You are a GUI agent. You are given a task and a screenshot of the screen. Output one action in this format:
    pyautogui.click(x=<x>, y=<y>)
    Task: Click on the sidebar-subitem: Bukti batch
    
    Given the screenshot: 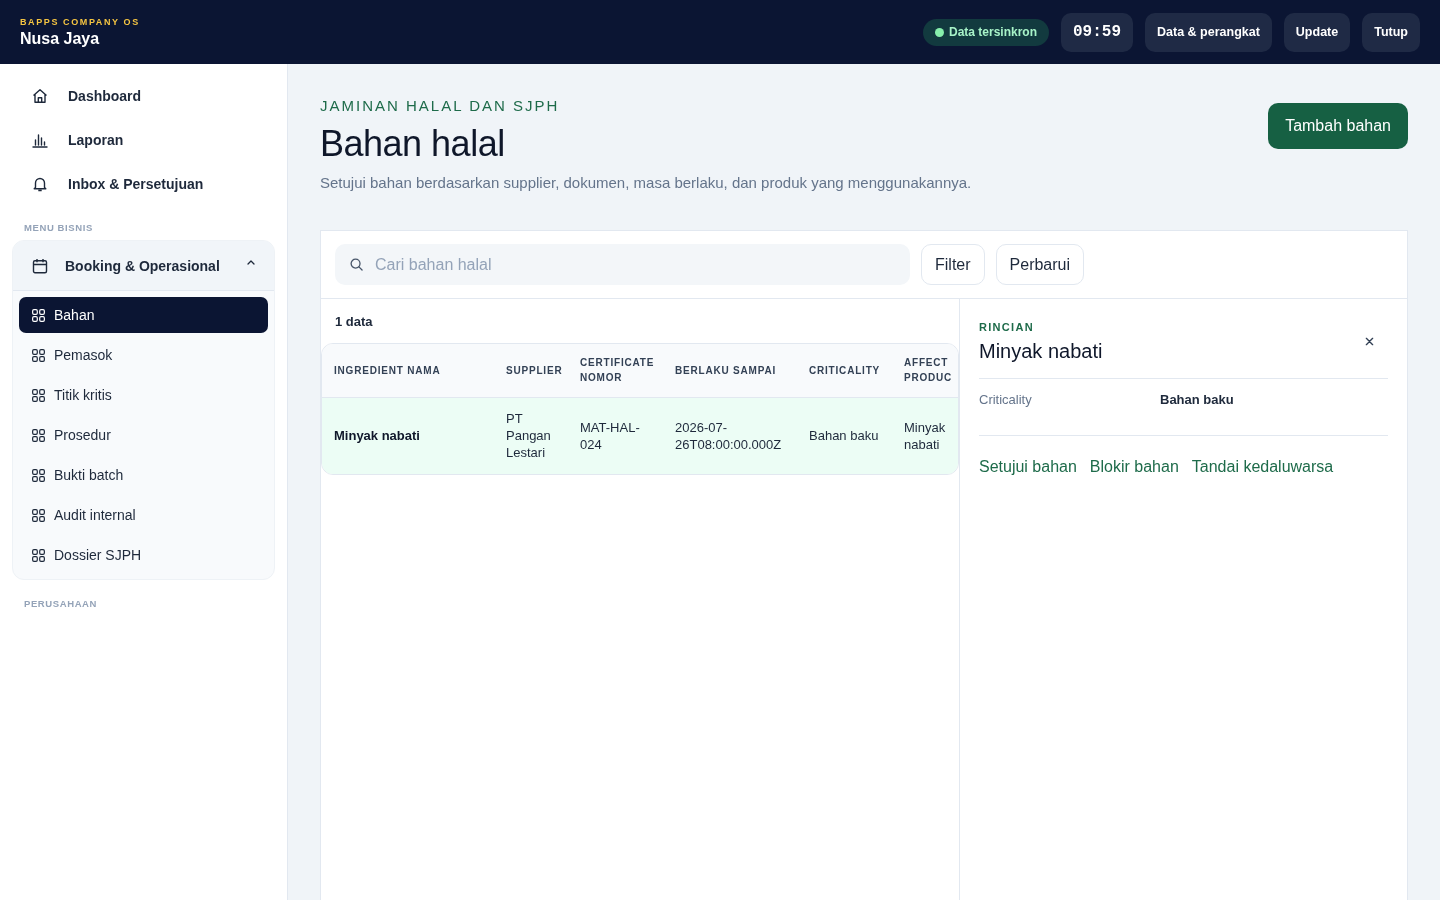 What is the action you would take?
    pyautogui.click(x=143, y=475)
    